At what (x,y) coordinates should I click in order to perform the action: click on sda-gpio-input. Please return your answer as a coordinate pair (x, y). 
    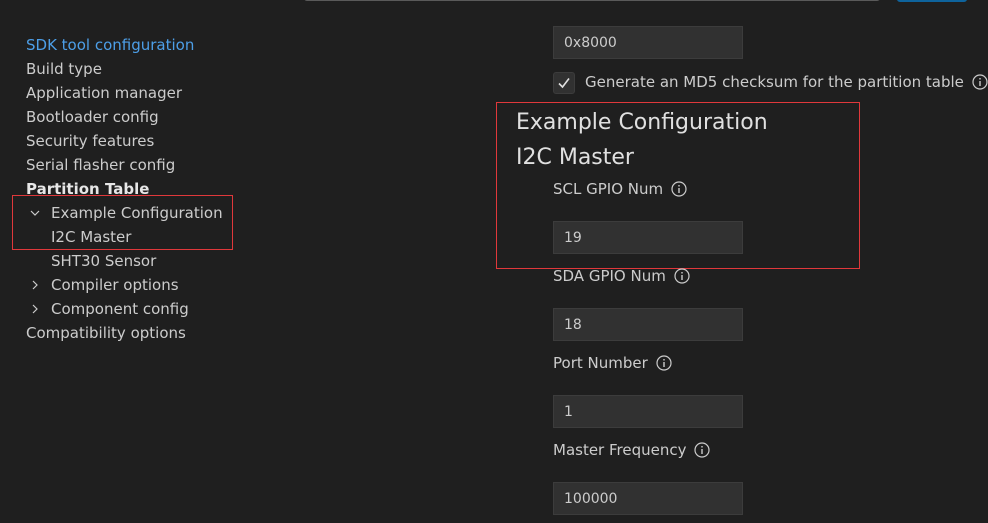
    Looking at the image, I should click on (648, 324).